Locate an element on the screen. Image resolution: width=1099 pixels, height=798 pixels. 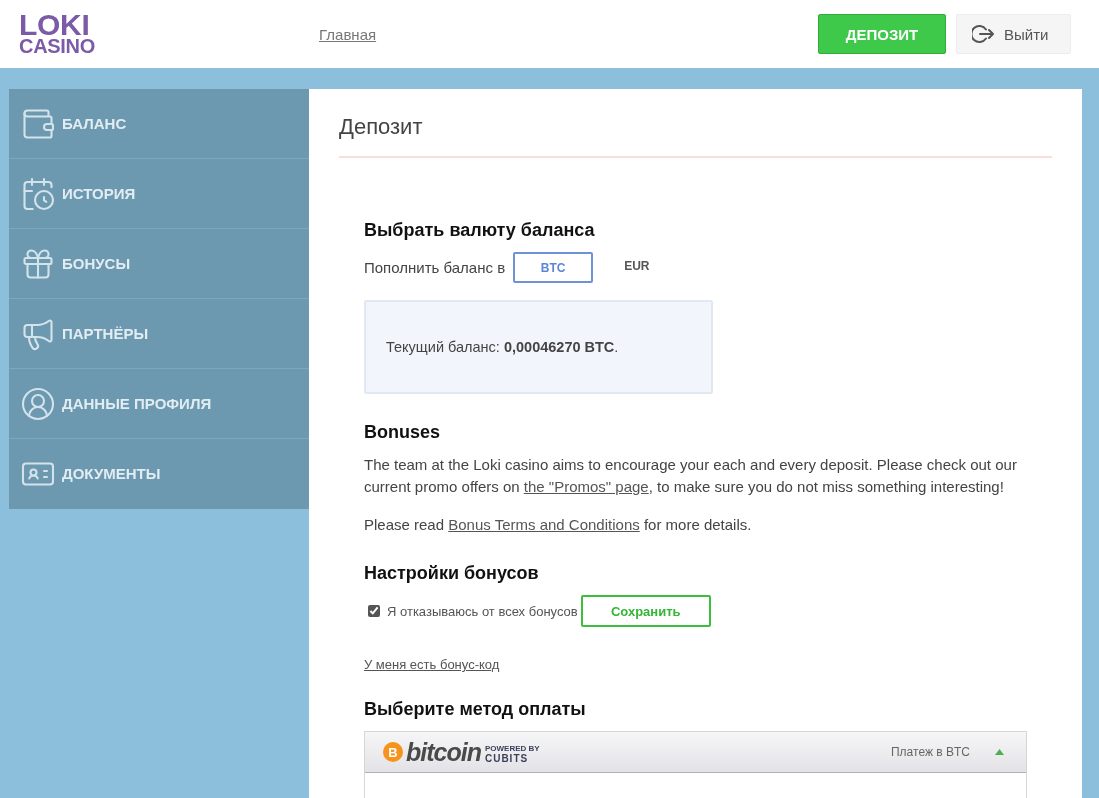
checkbox is located at coordinates (374, 611).